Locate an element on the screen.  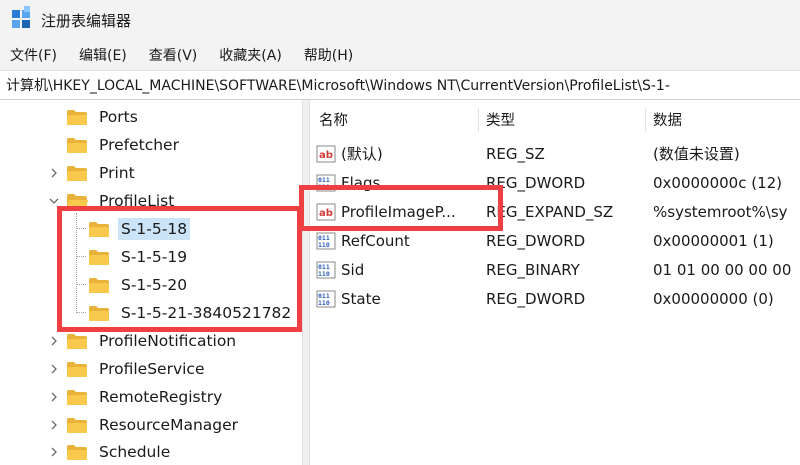
menu-view: 查看(V) is located at coordinates (173, 55).